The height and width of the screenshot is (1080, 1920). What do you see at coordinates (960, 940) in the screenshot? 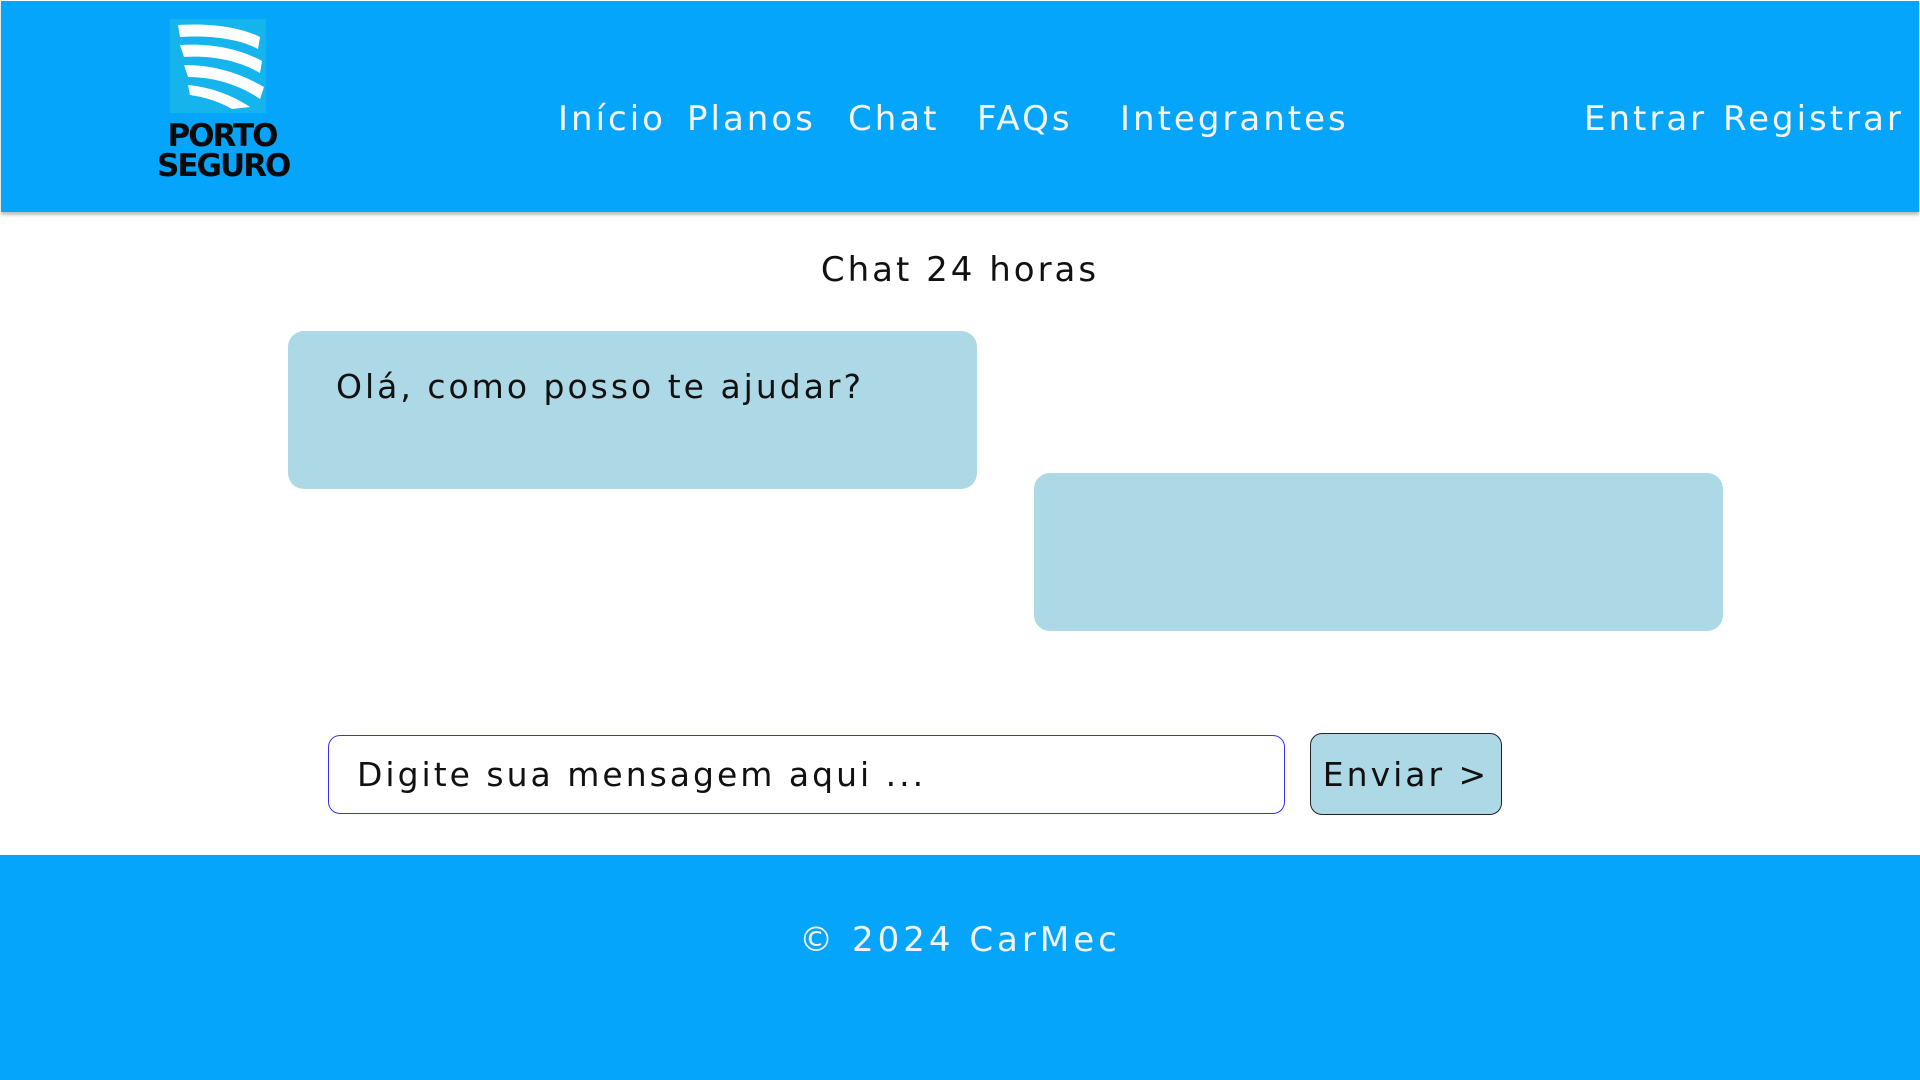
I see `footer-copyright: © 2024 CarMec` at bounding box center [960, 940].